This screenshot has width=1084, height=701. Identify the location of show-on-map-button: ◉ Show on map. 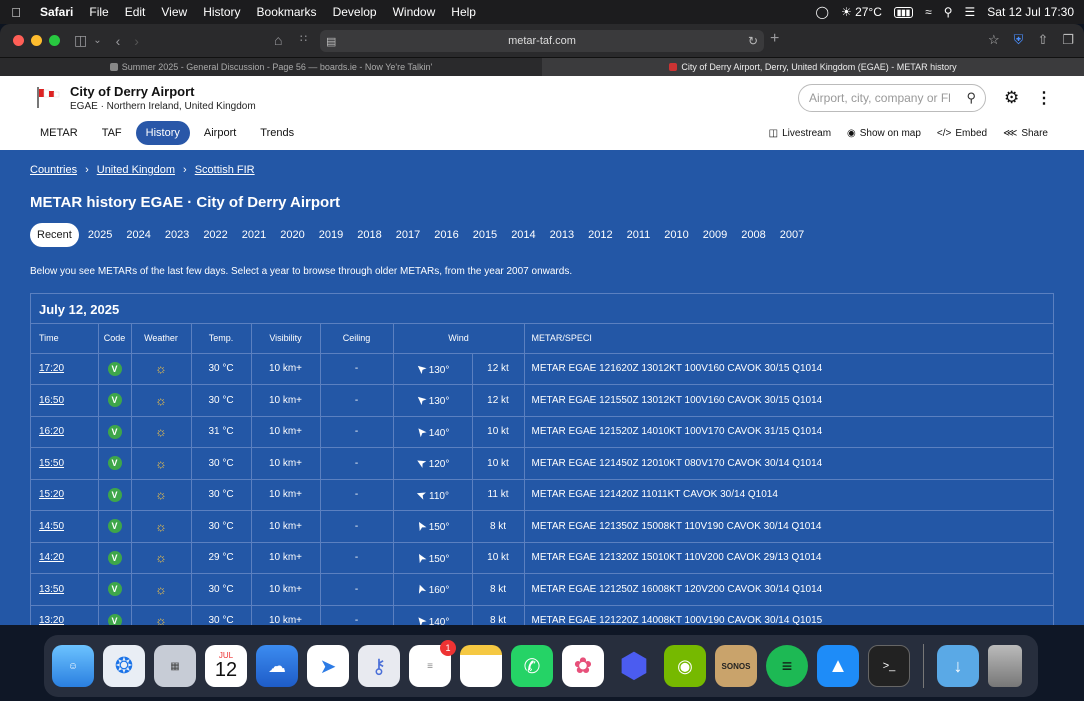
(884, 133).